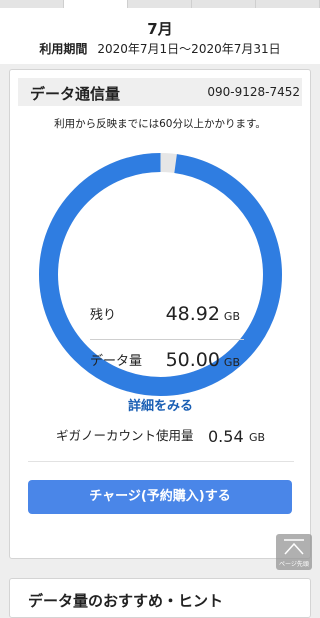 This screenshot has width=320, height=618. I want to click on giga-nocount-unit: GB, so click(257, 437).